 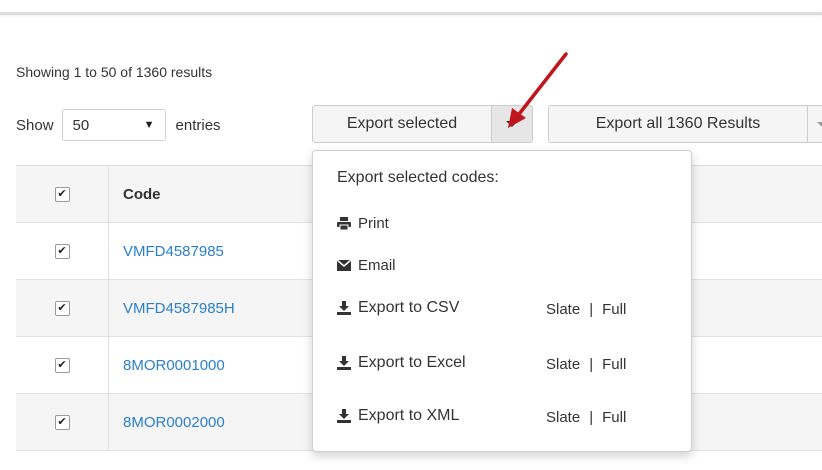 I want to click on export-selected-group: Export selected, so click(x=422, y=124).